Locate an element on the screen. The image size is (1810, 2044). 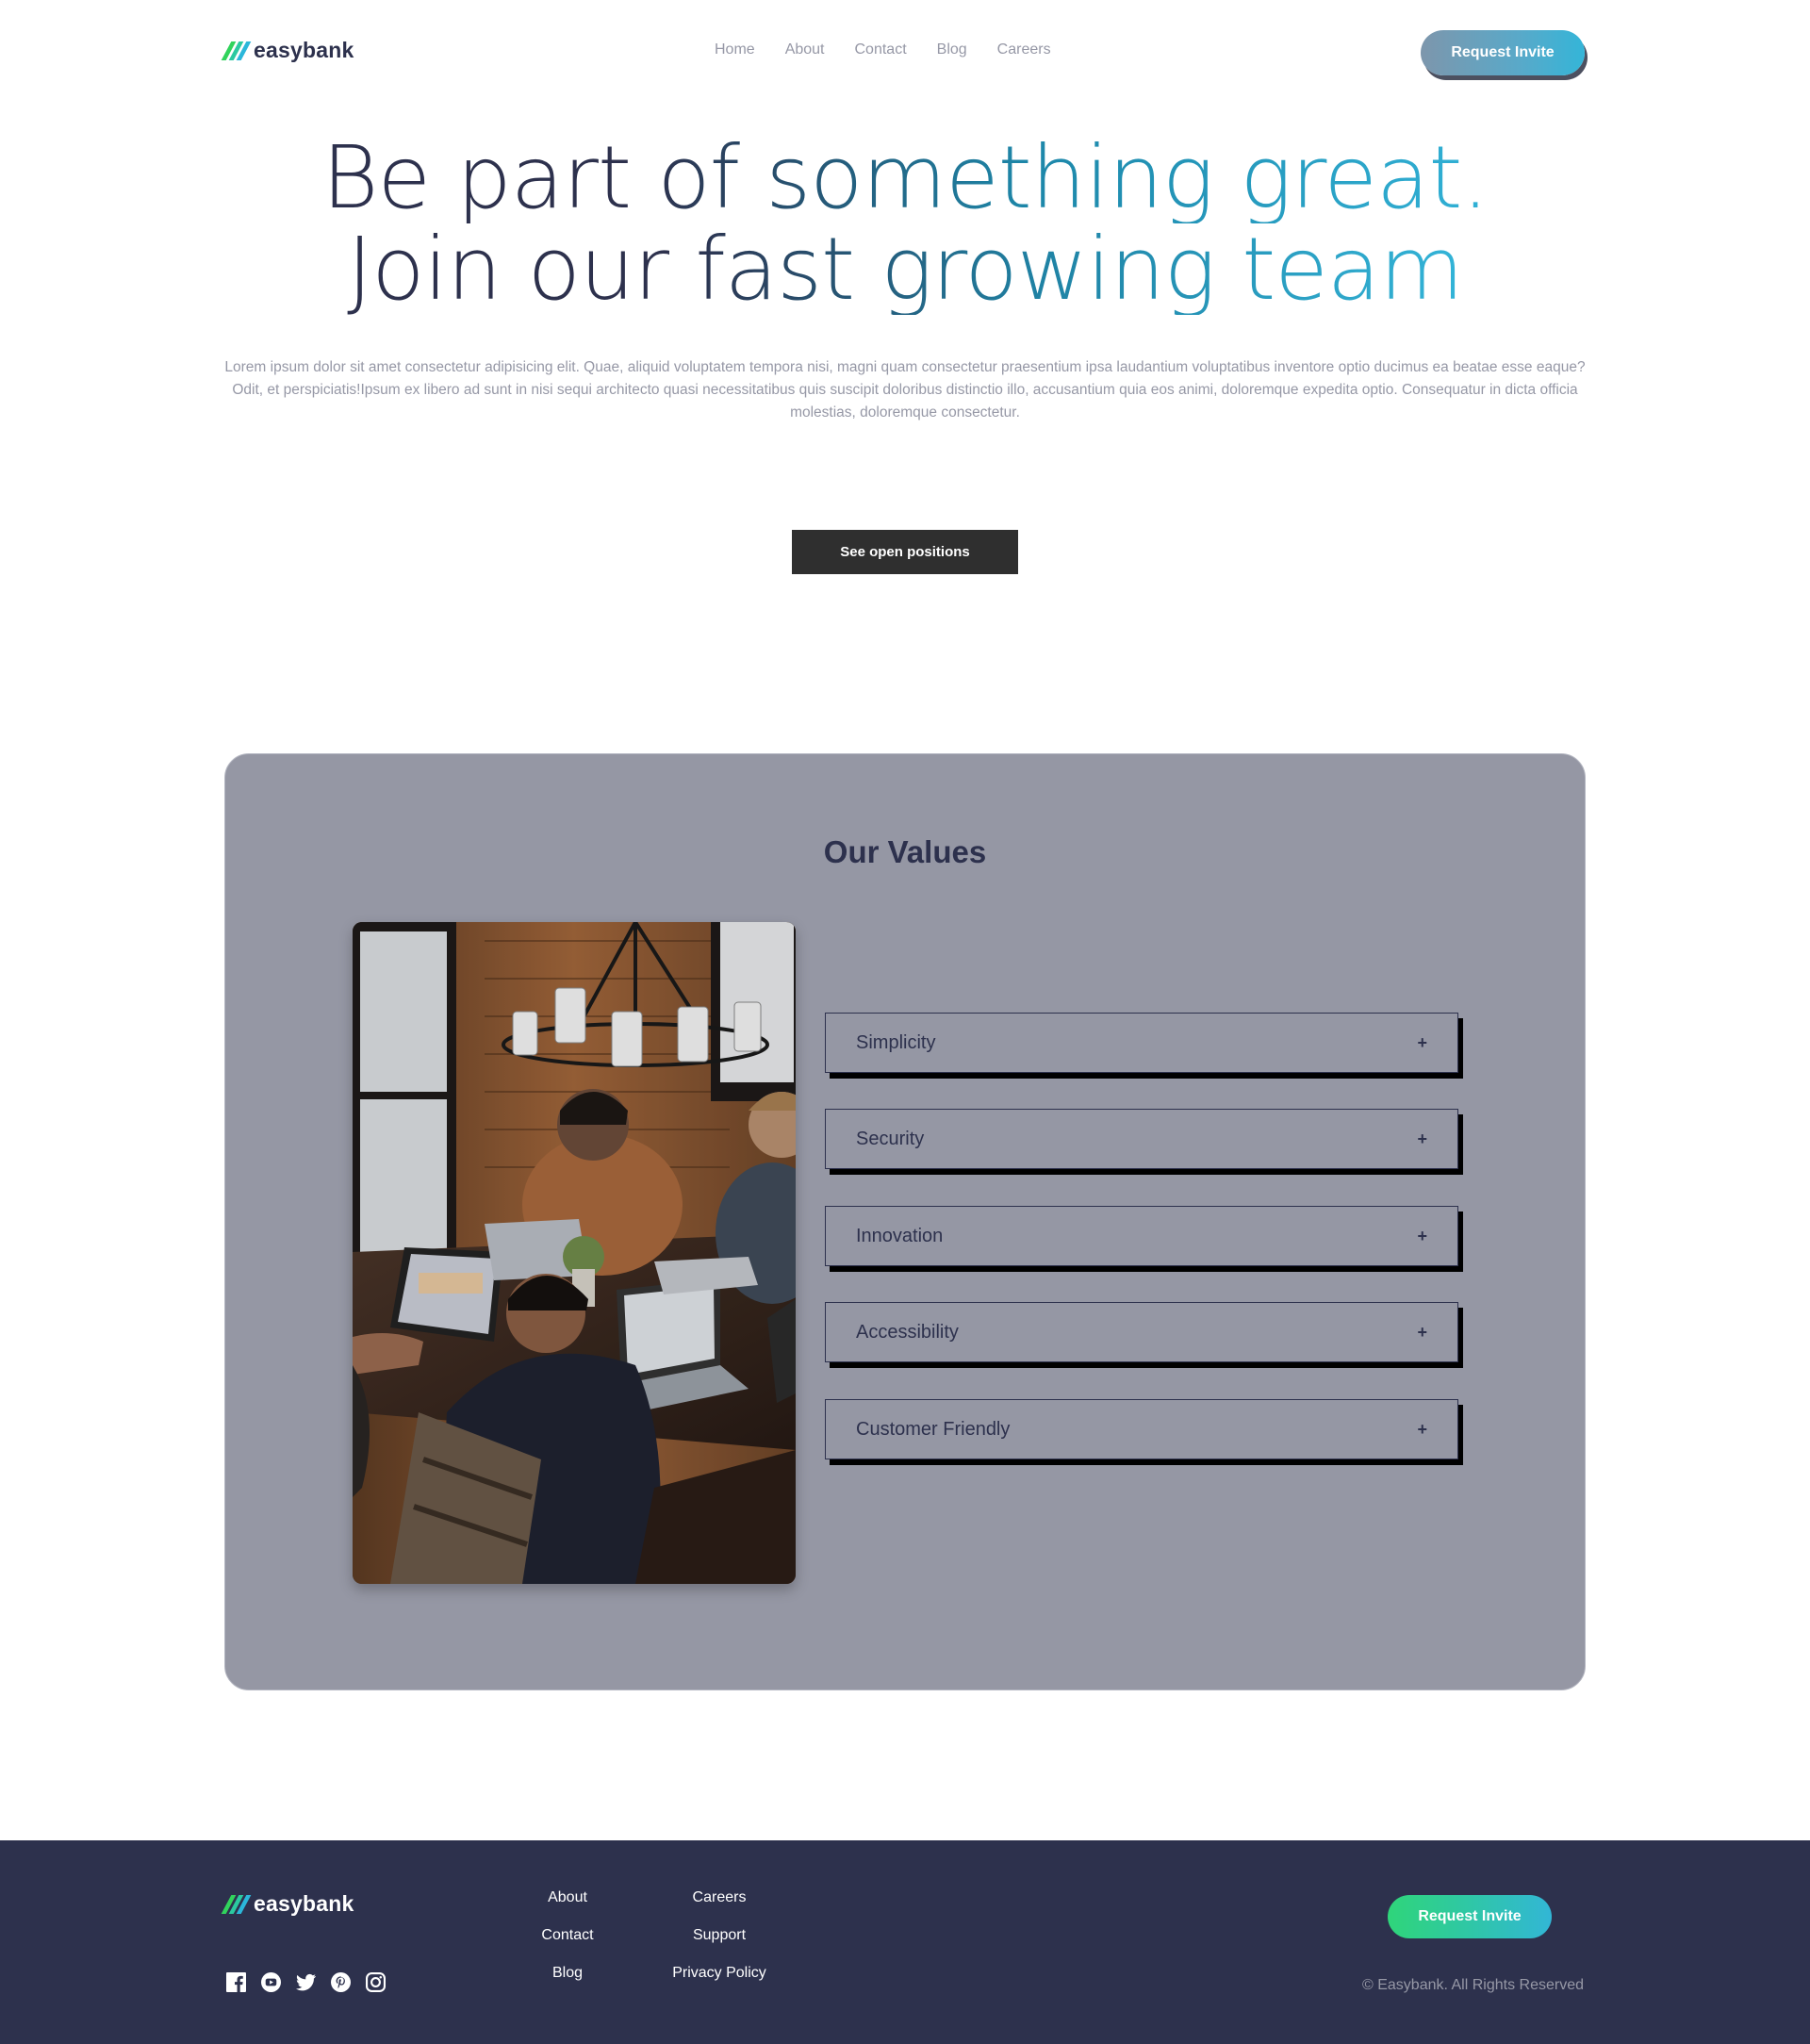
footer-logo: easybank is located at coordinates (287, 1904).